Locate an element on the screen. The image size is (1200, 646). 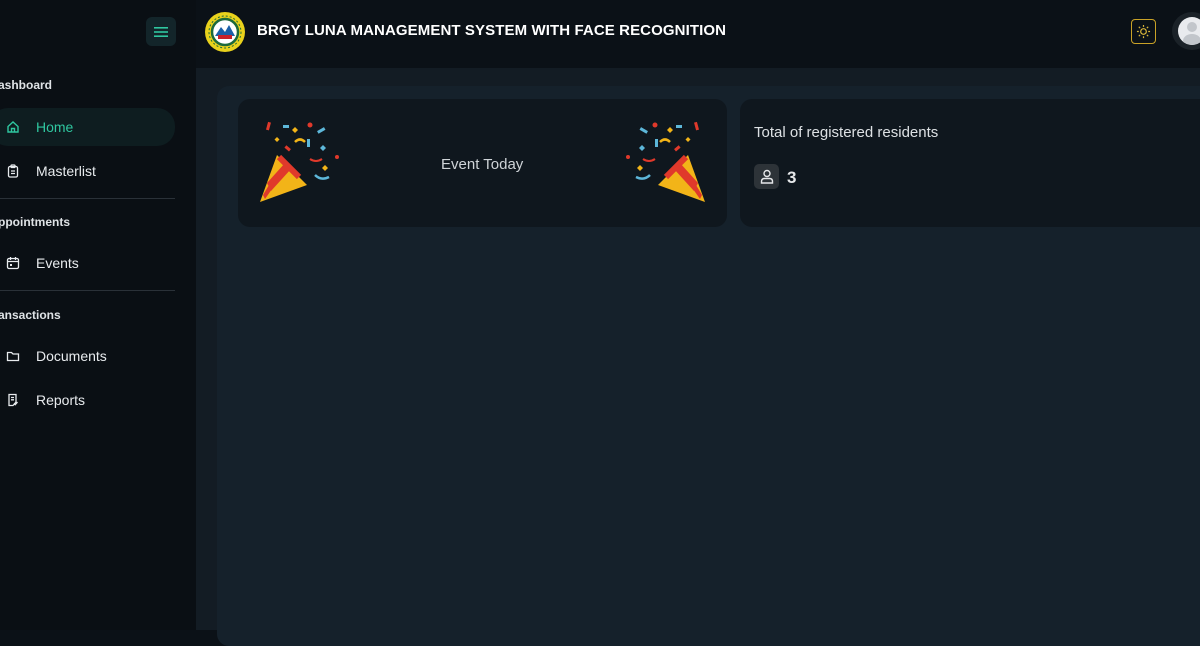
registered-residents-count: 3 is located at coordinates (792, 177).